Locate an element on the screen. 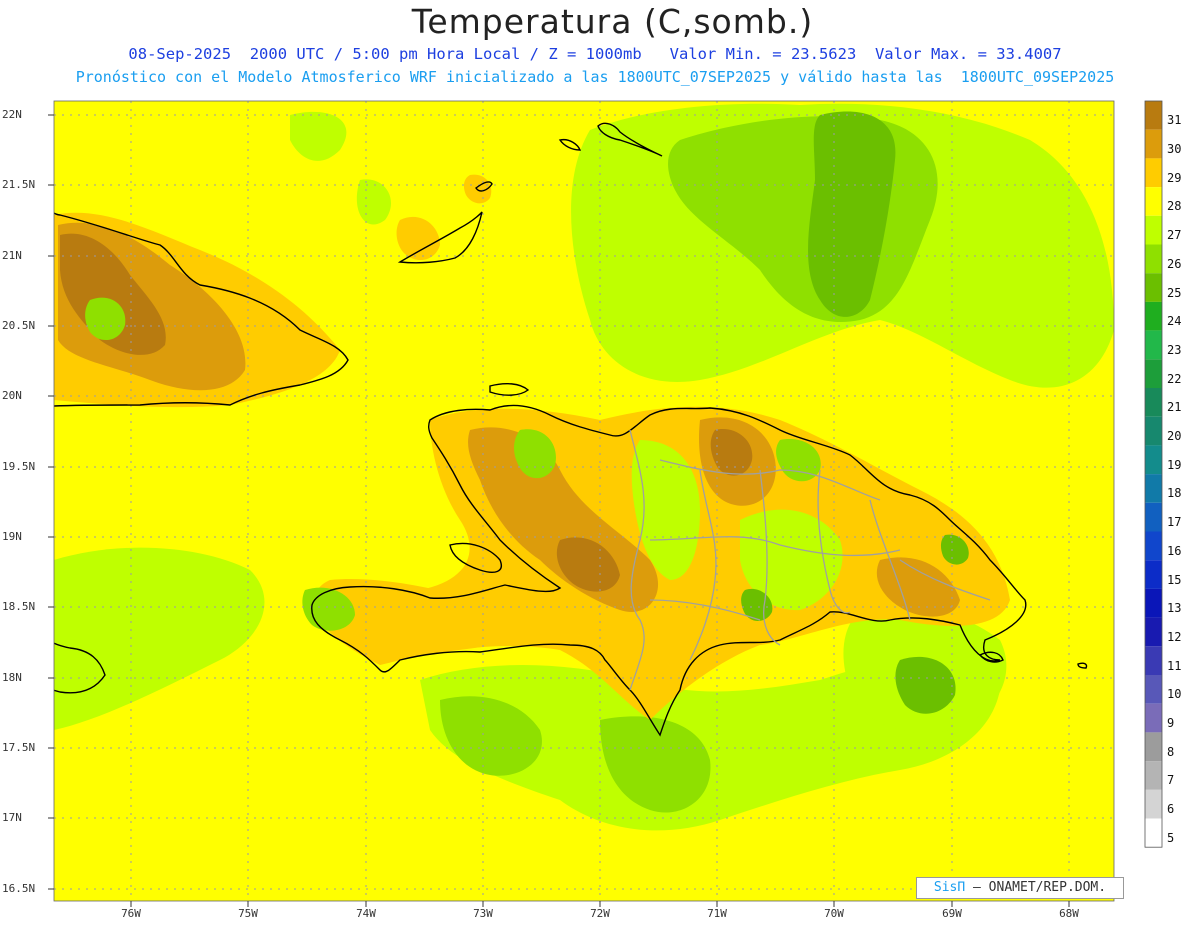 Image resolution: width=1200 pixels, height=927 pixels. lon-label: 68W is located at coordinates (1069, 913).